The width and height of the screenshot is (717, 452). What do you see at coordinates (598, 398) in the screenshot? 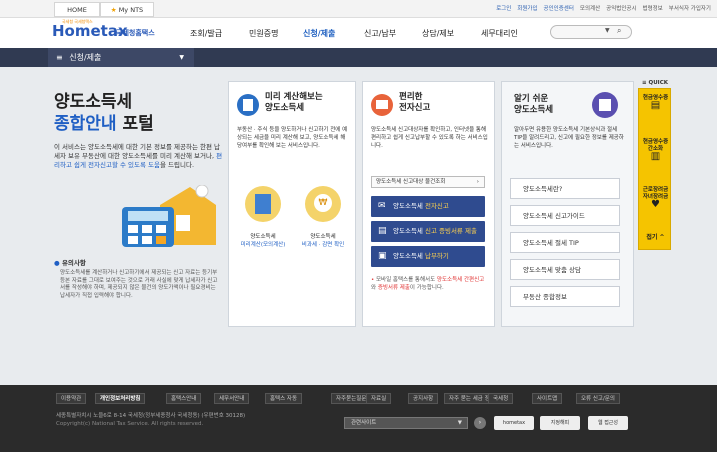
I see `footer-link-error: 오류 신고/문의` at bounding box center [598, 398].